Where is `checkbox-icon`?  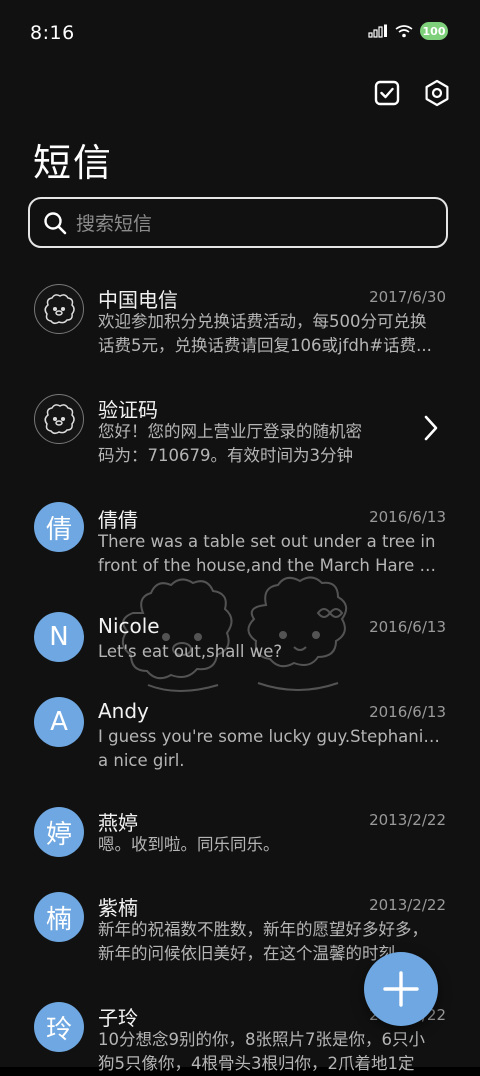 checkbox-icon is located at coordinates (387, 93).